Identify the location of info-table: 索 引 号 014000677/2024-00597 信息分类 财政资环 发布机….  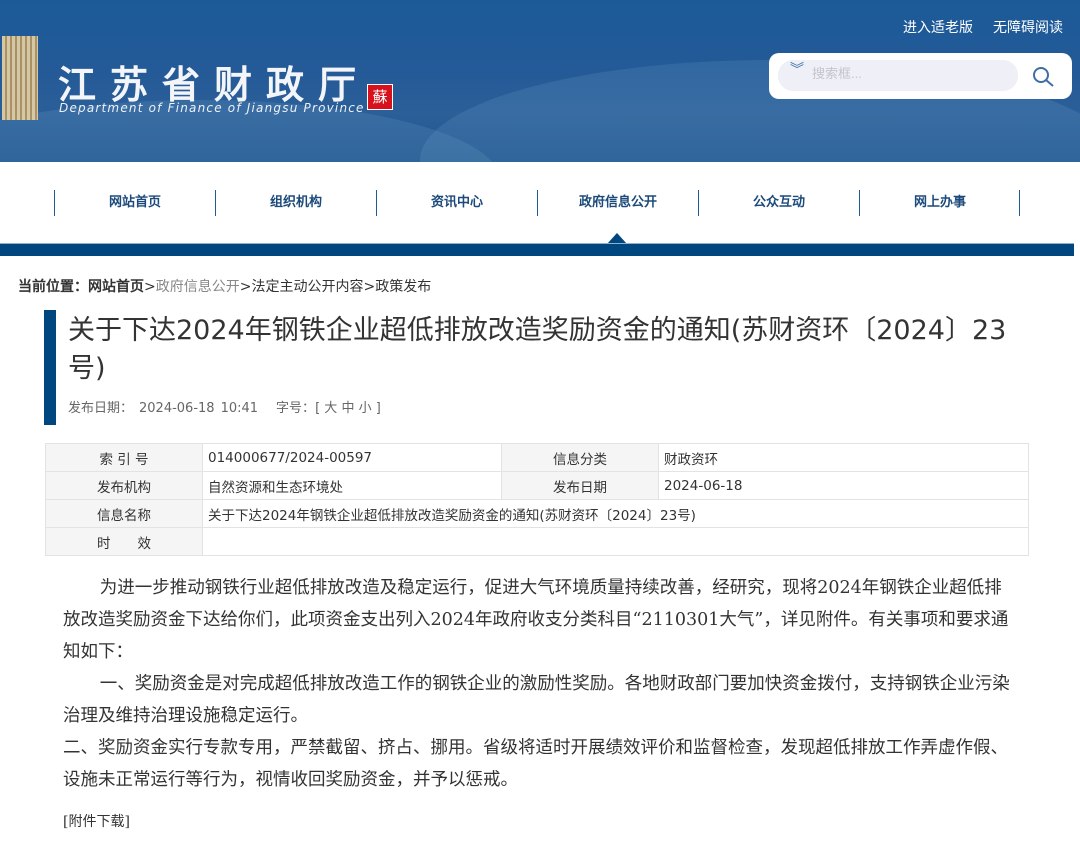
(537, 499).